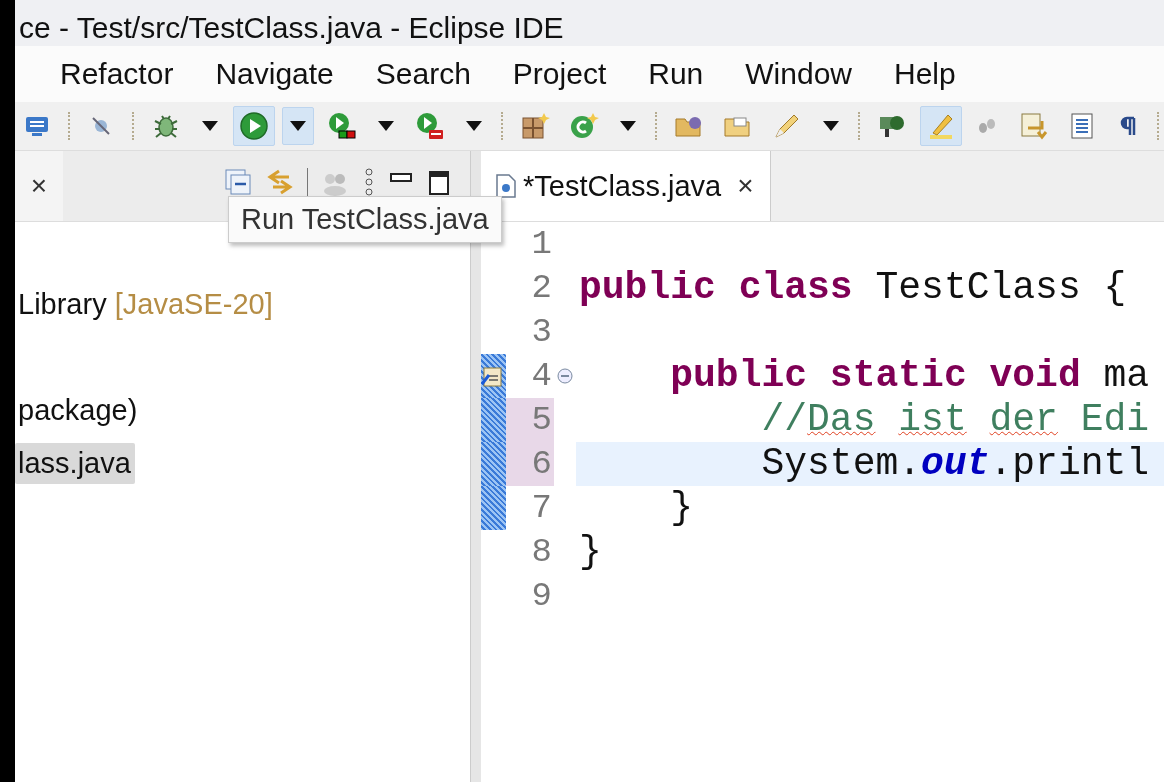  What do you see at coordinates (909, 375) in the screenshot?
I see `code-line: public static void ma` at bounding box center [909, 375].